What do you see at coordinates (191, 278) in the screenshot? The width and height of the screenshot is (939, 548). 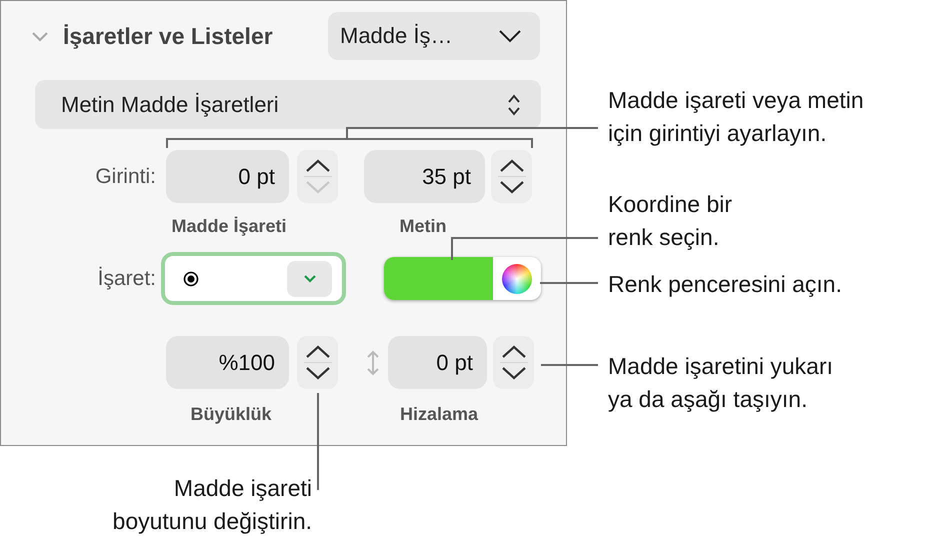 I see `bullet-icon` at bounding box center [191, 278].